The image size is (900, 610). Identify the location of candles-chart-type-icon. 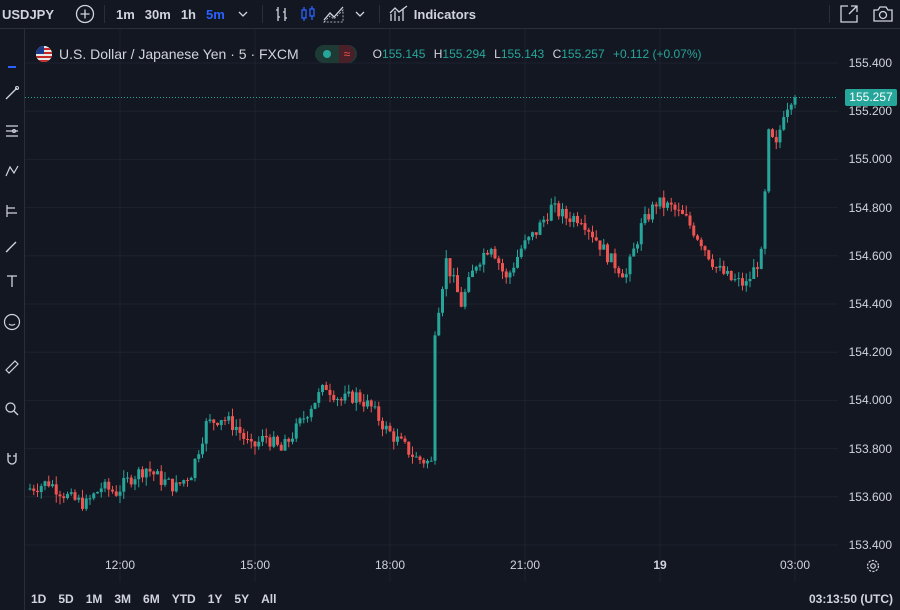
(308, 14).